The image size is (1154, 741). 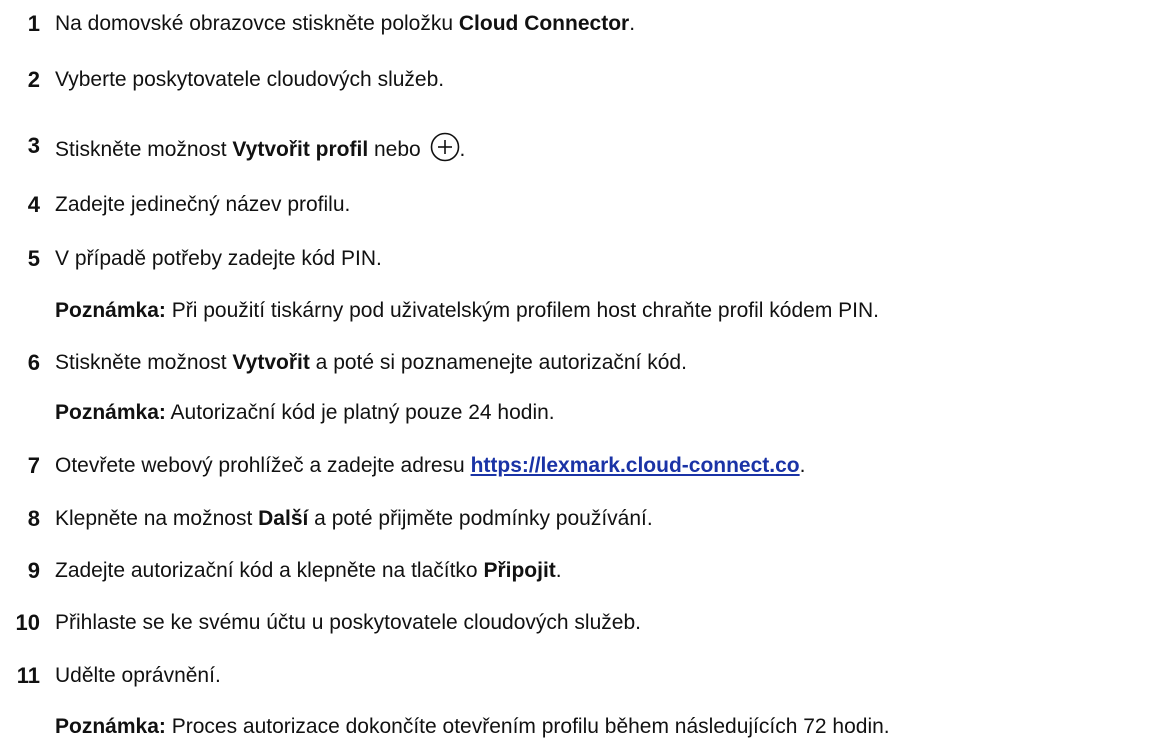 I want to click on step-number: 5, so click(x=33, y=258).